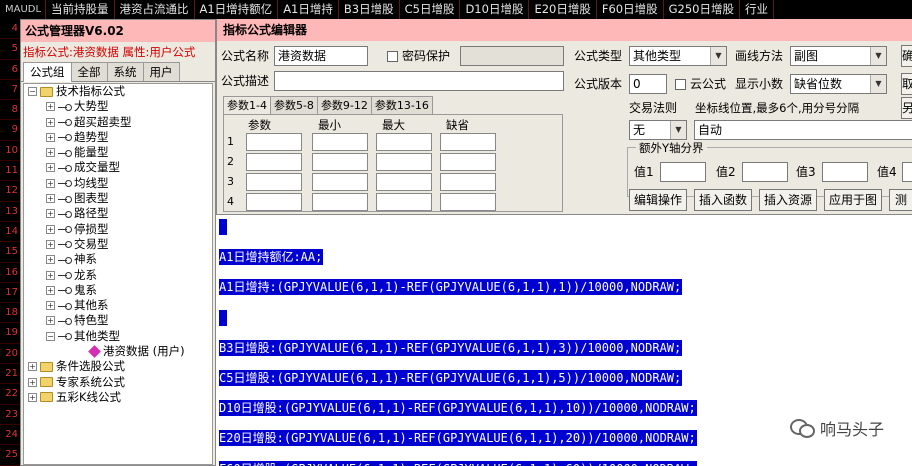 The width and height of the screenshot is (912, 466). I want to click on tree-node: + 成交量型, so click(118, 167).